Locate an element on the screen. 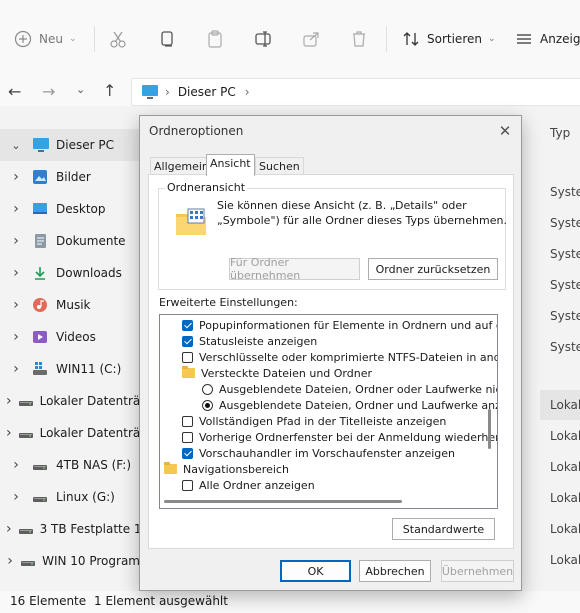 Image resolution: width=580 pixels, height=613 pixels. sidebar-item: › Linux (G:) is located at coordinates (70, 497).